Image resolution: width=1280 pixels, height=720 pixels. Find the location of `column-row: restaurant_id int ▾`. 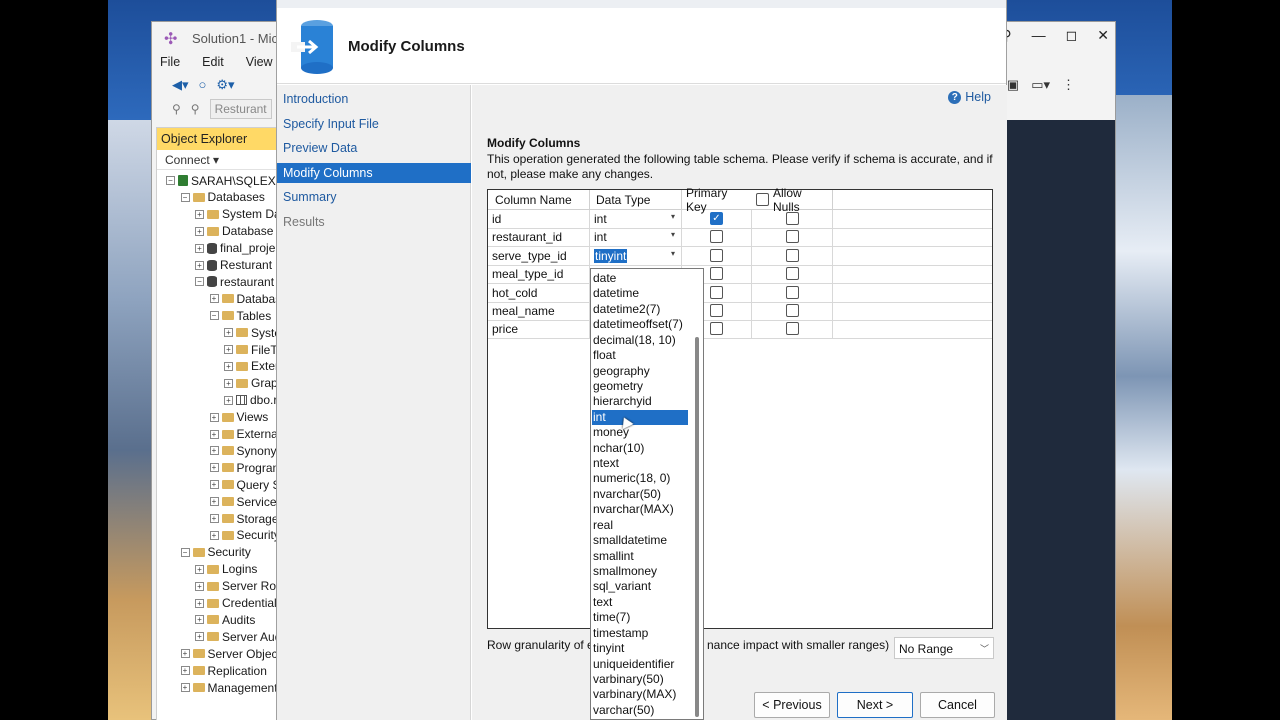

column-row: restaurant_id int ▾ is located at coordinates (740, 238).